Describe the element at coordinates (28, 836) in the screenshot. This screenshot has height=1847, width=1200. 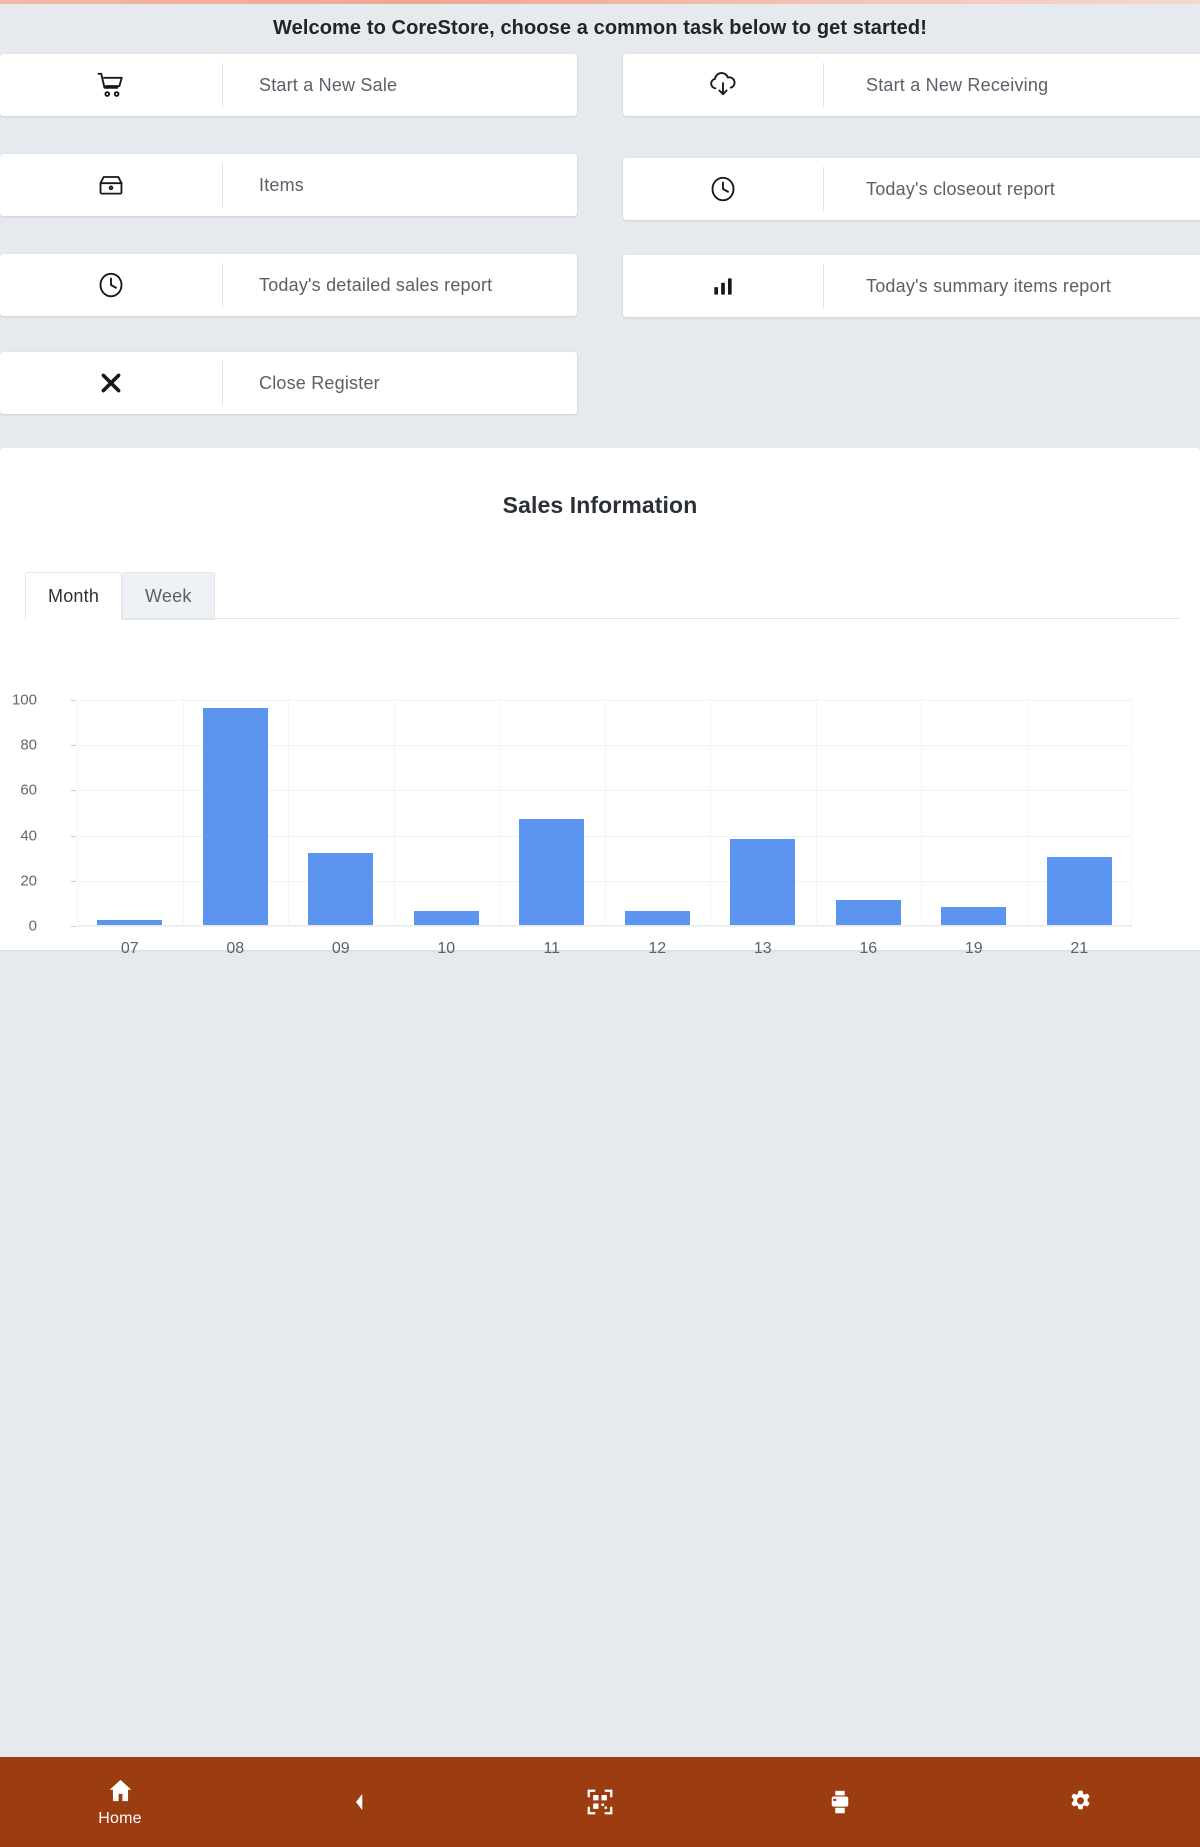
I see `chart-y-tick-label: 40` at that location.